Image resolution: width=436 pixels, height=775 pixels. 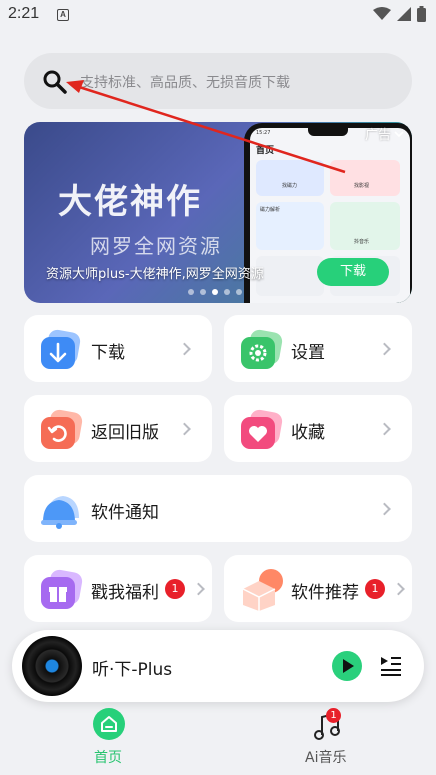 What do you see at coordinates (308, 353) in the screenshot?
I see `settings-label: 设置` at bounding box center [308, 353].